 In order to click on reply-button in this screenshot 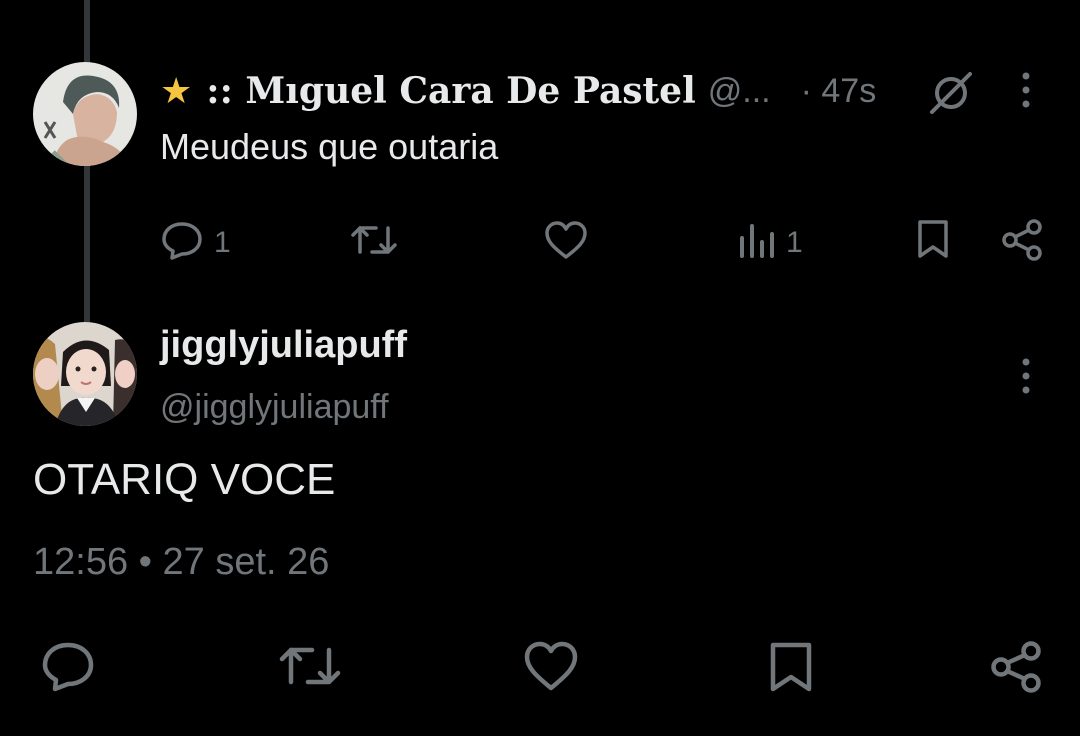, I will do `click(68, 668)`.